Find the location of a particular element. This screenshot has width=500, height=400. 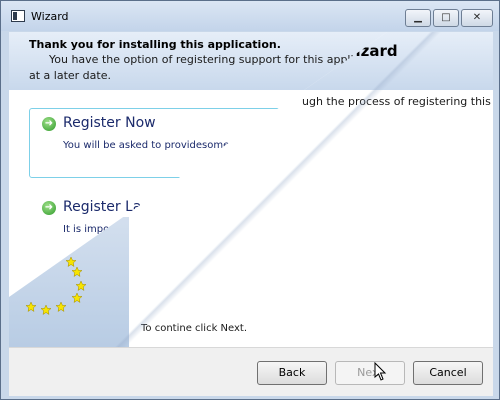

button-bar: Back Next Cancel is located at coordinates (251, 371).